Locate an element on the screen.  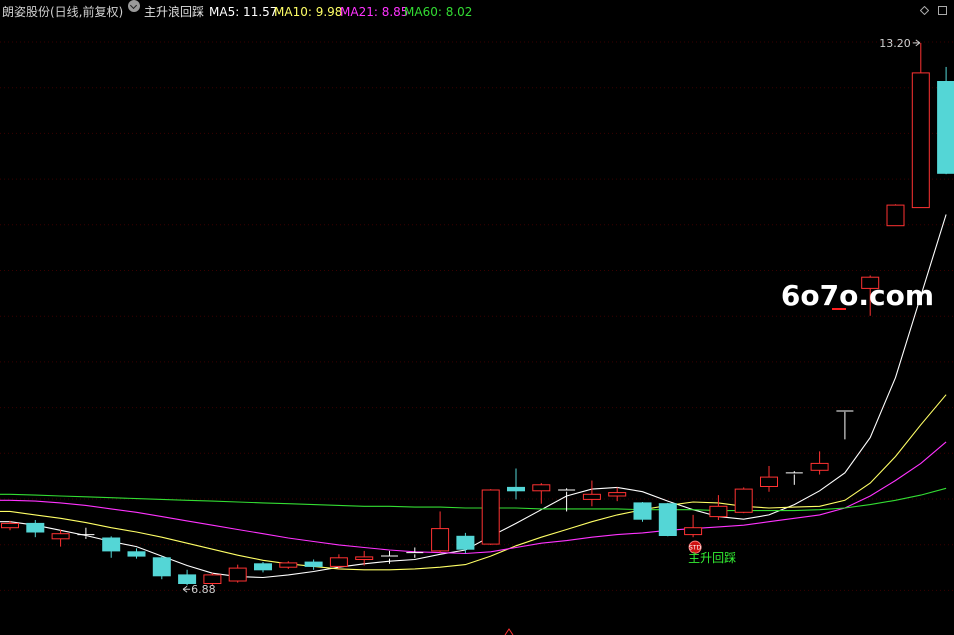
watermark: 6o7o.com is located at coordinates (857, 295).